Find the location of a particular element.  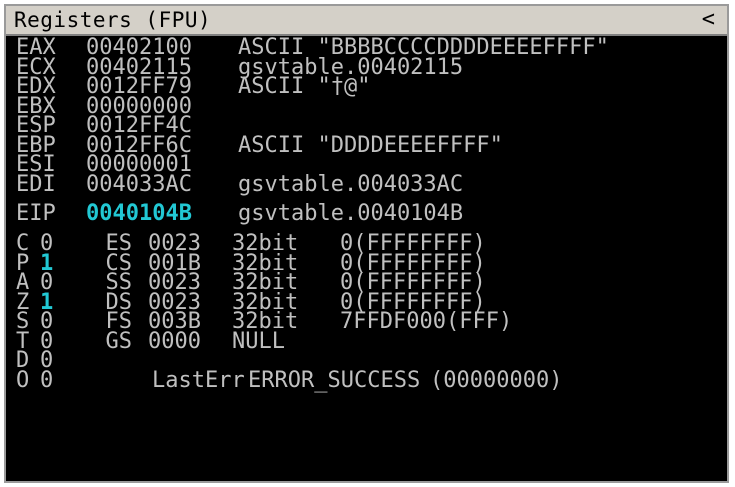

register-comment: gsvtable.004033AC is located at coordinates (351, 184).